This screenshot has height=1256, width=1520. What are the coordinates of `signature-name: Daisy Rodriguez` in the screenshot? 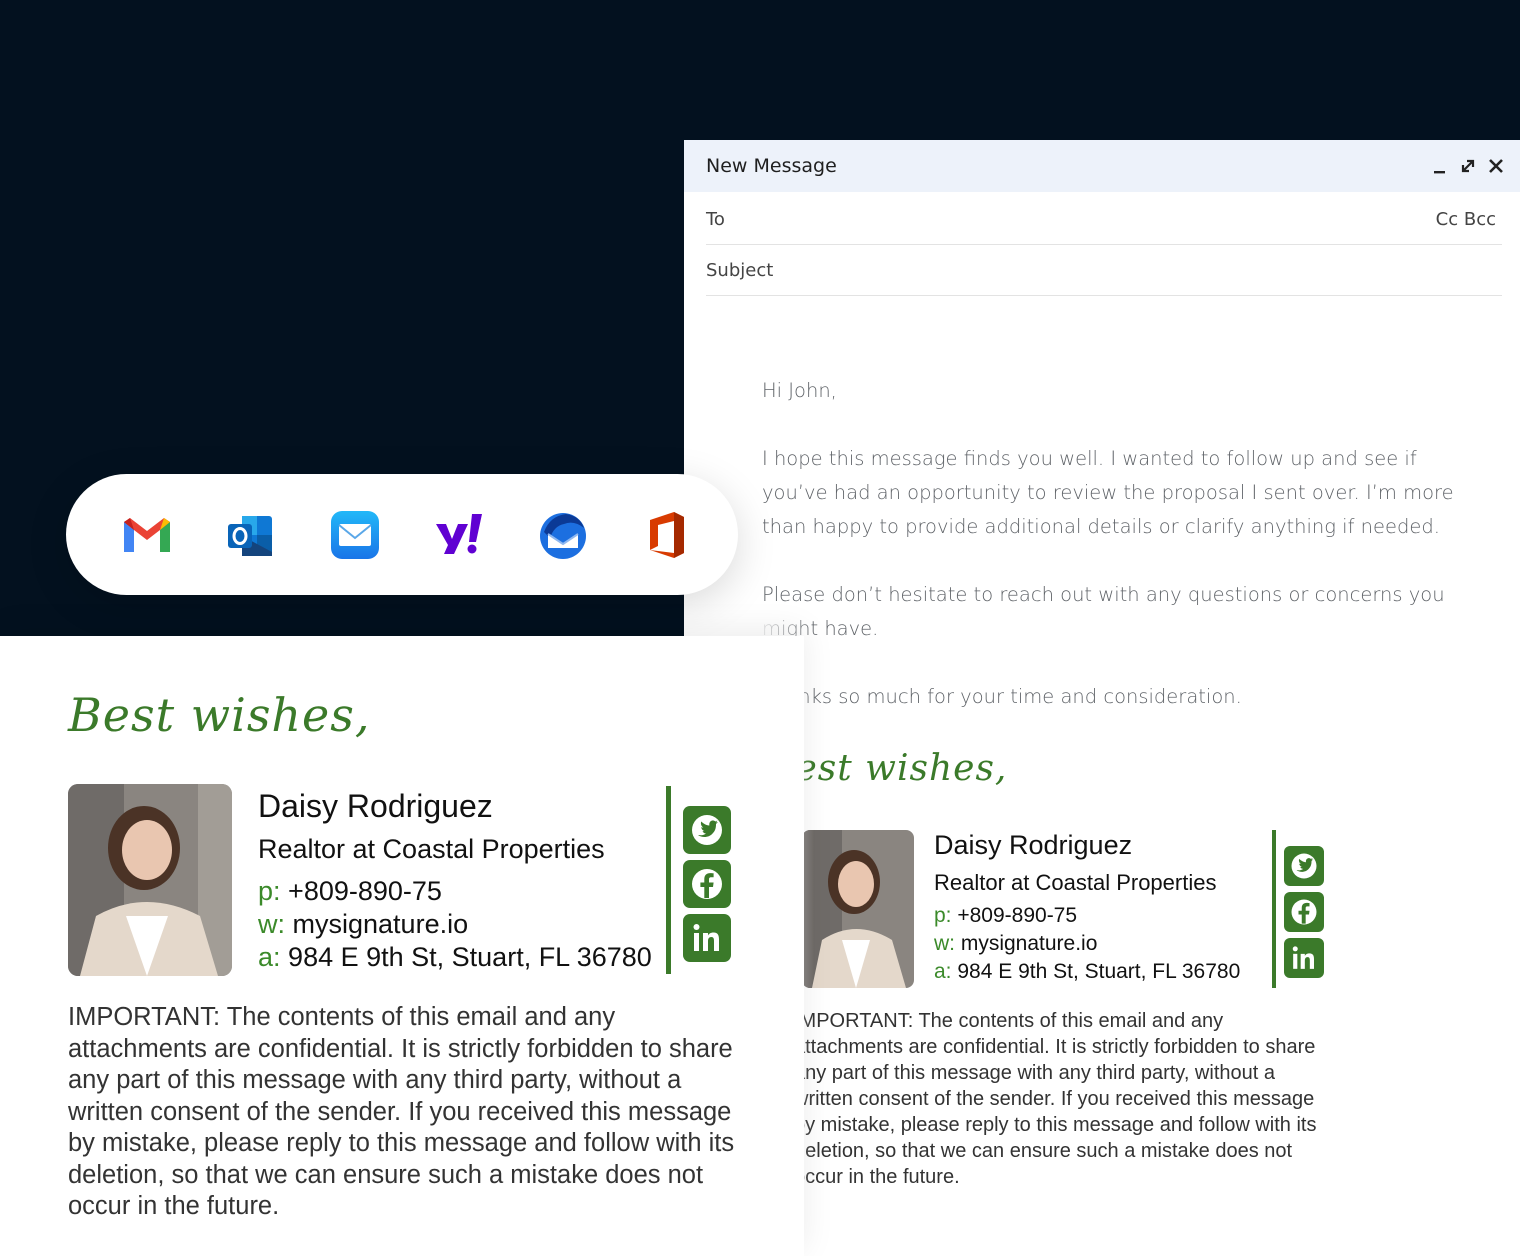 It's located at (375, 806).